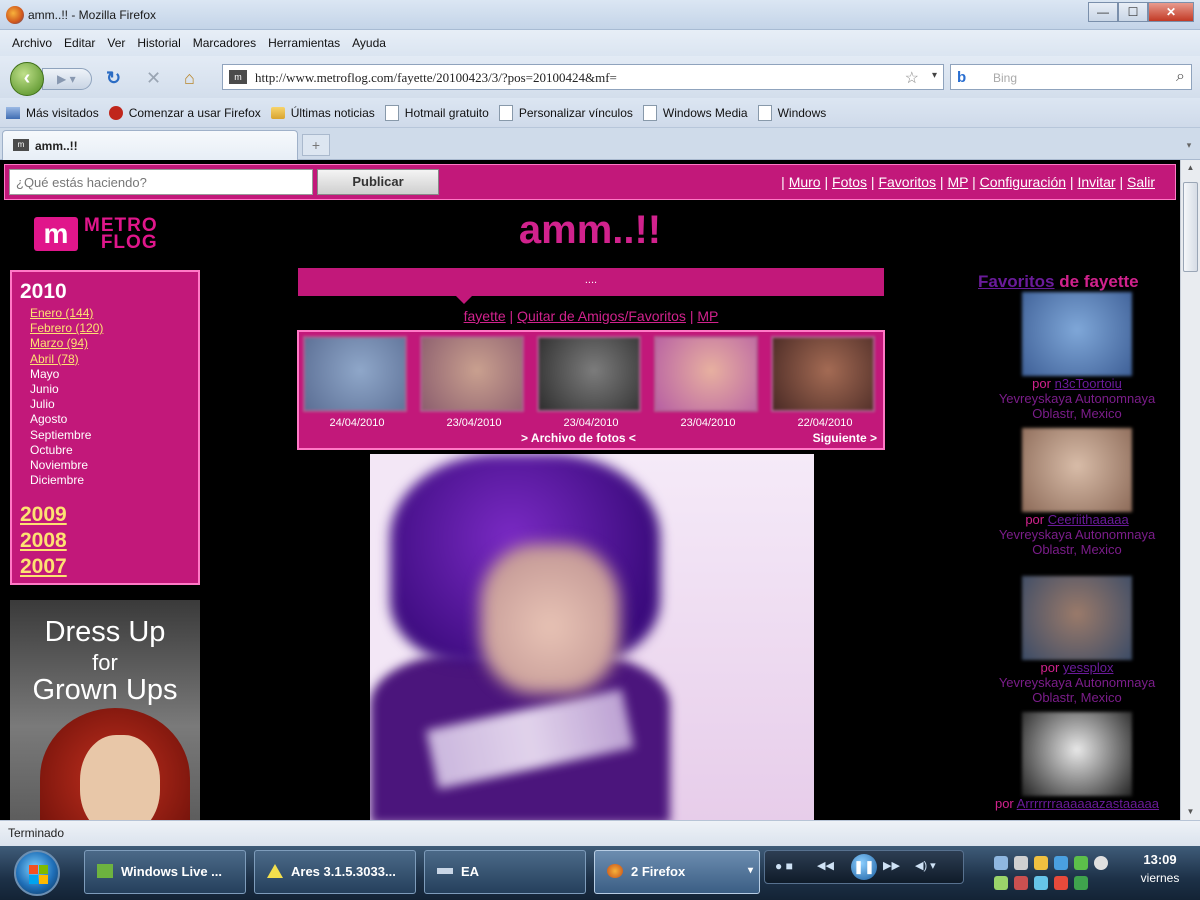 This screenshot has width=1200, height=900. Describe the element at coordinates (1041, 863) in the screenshot. I see `tray-music-icon` at that location.